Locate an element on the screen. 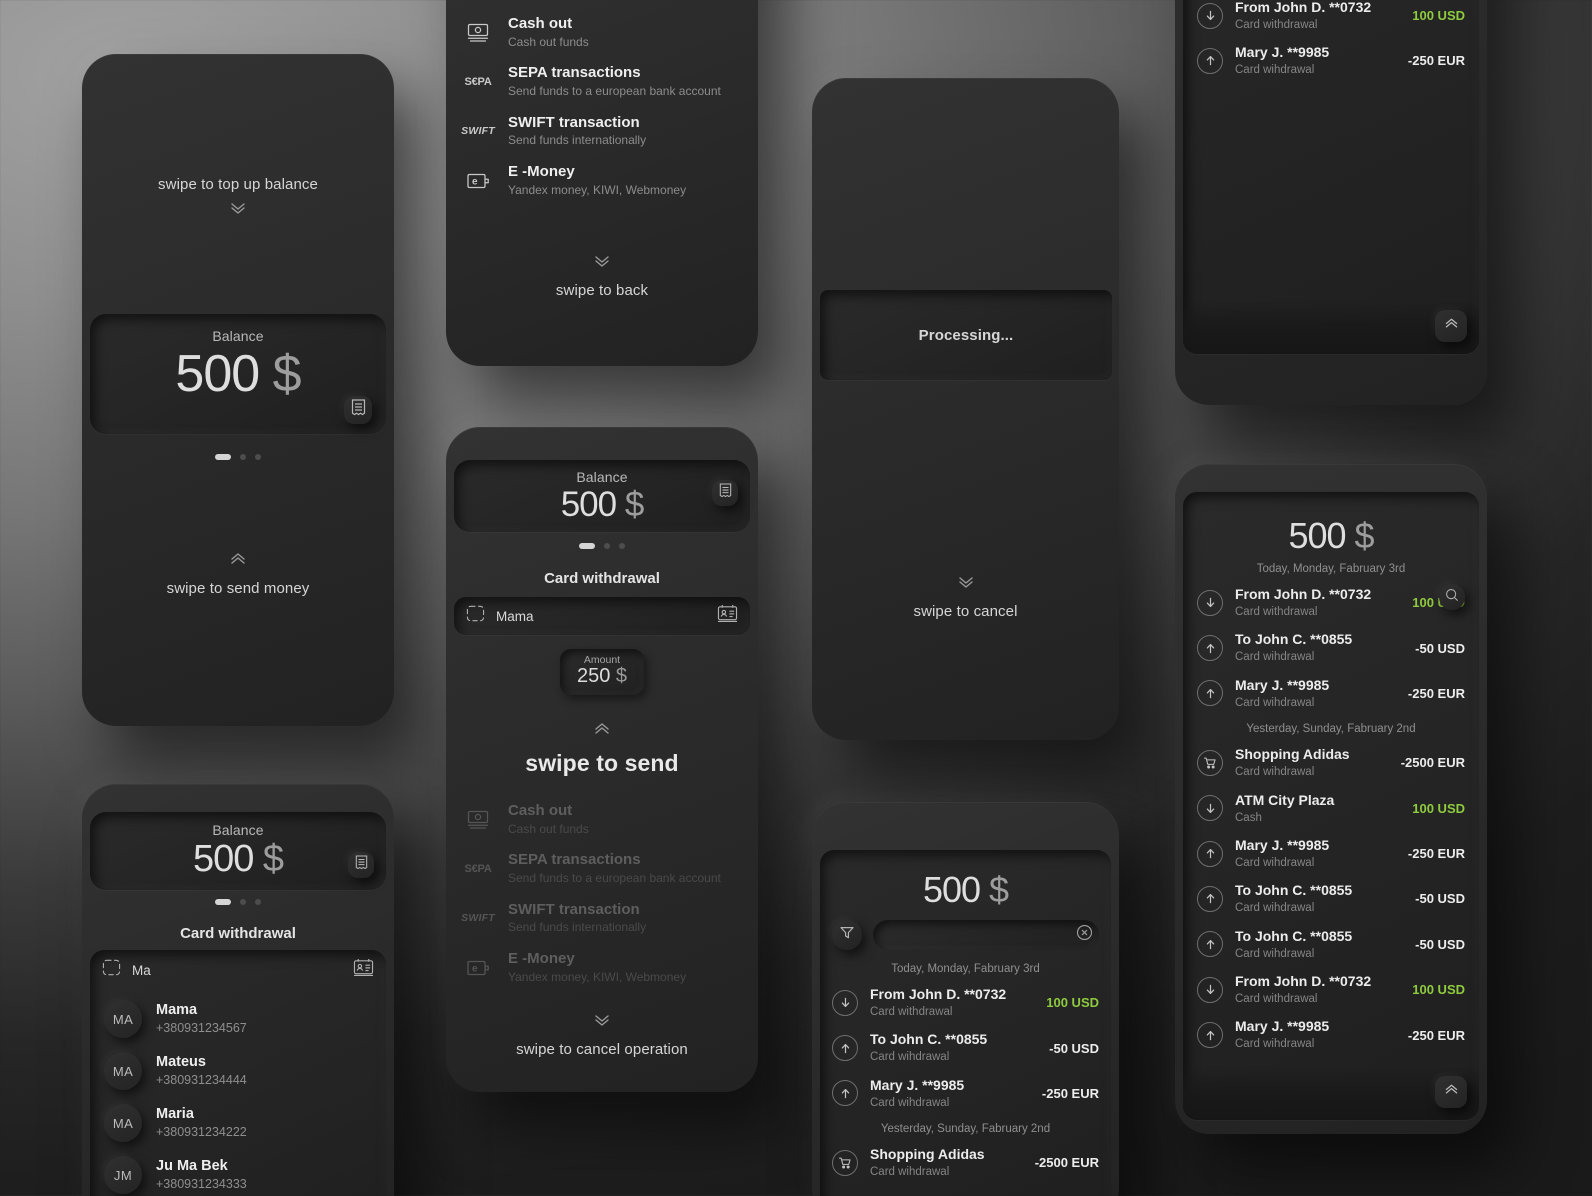  amount-currency: $ is located at coordinates (621, 676).